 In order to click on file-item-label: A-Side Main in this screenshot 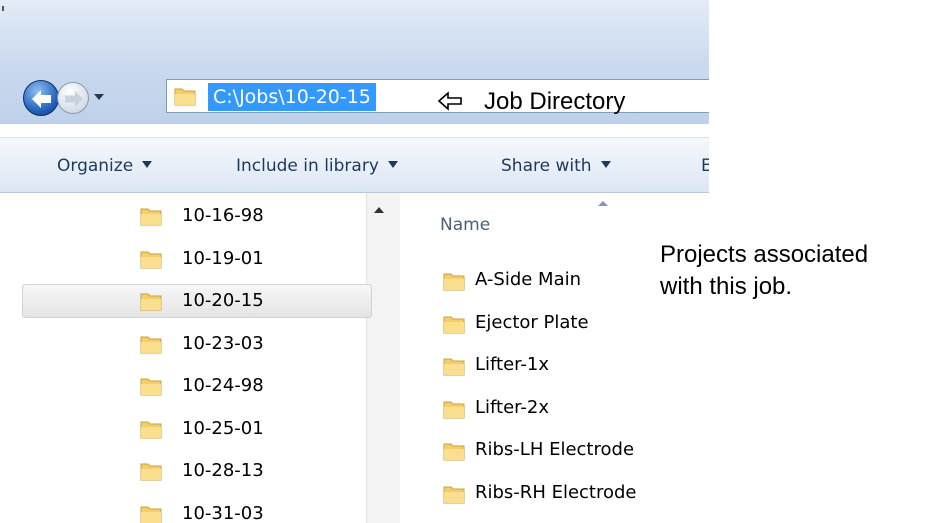, I will do `click(528, 279)`.